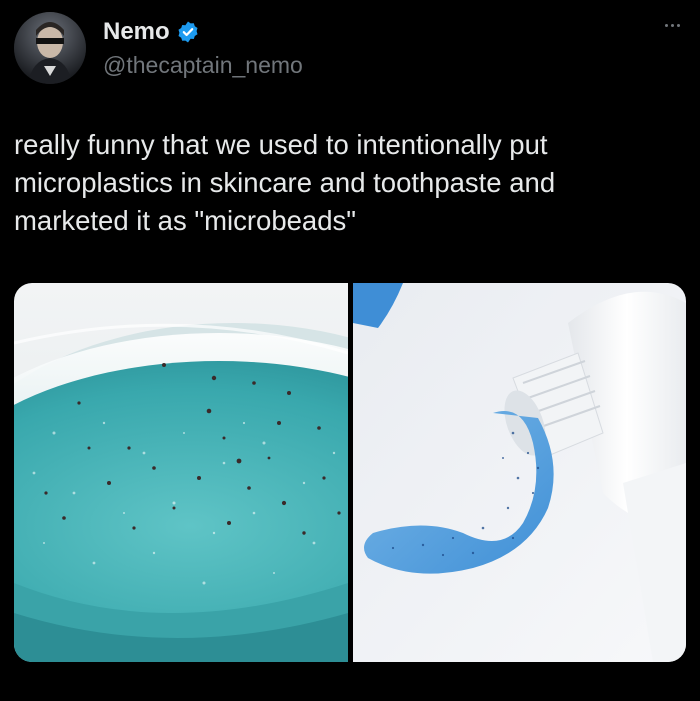 This screenshot has height=701, width=700. What do you see at coordinates (672, 25) in the screenshot?
I see `more-options-icon` at bounding box center [672, 25].